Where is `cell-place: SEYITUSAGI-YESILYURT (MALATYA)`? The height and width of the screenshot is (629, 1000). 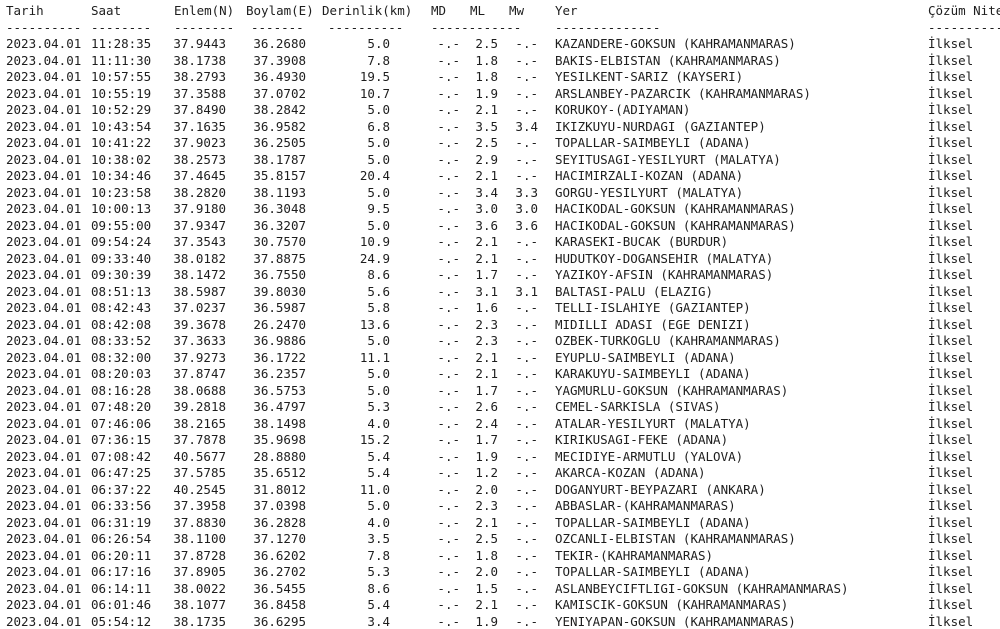
cell-place: SEYITUSAGI-YESILYURT (MALATYA) is located at coordinates (668, 159).